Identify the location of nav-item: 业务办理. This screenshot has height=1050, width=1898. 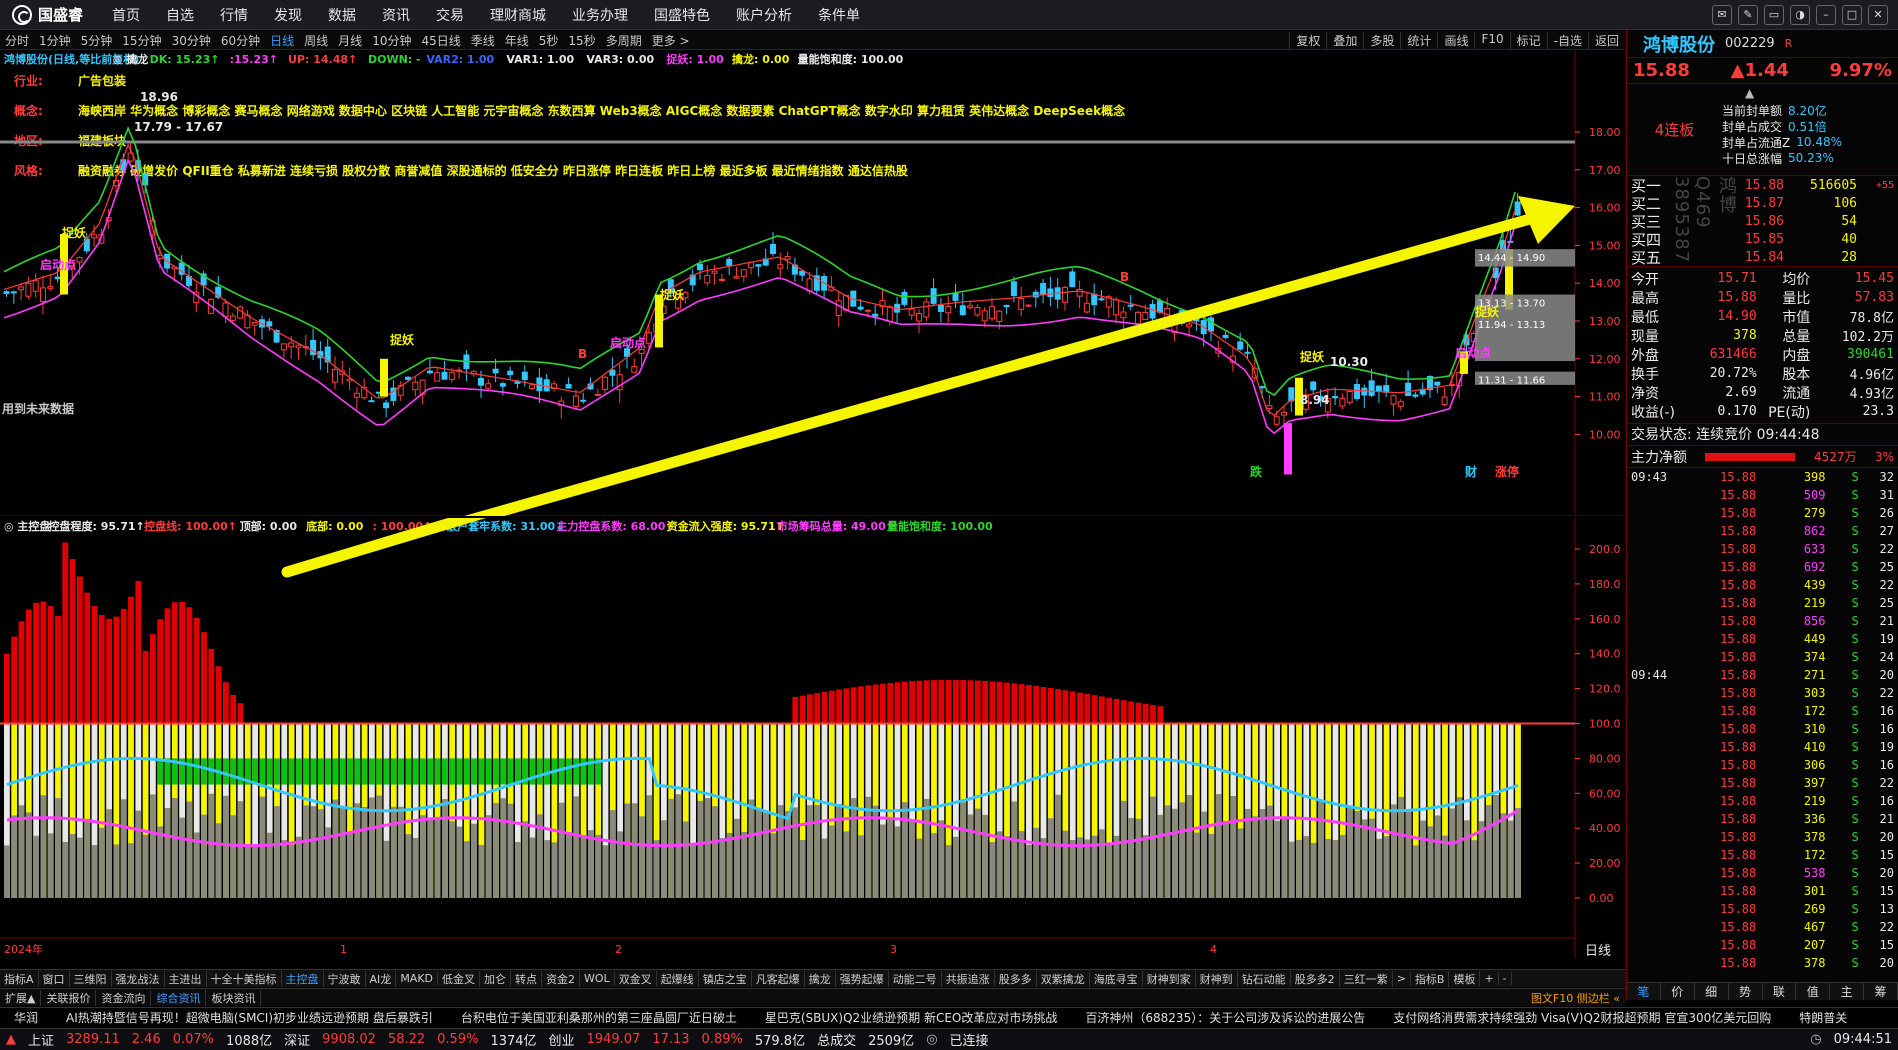
(600, 15).